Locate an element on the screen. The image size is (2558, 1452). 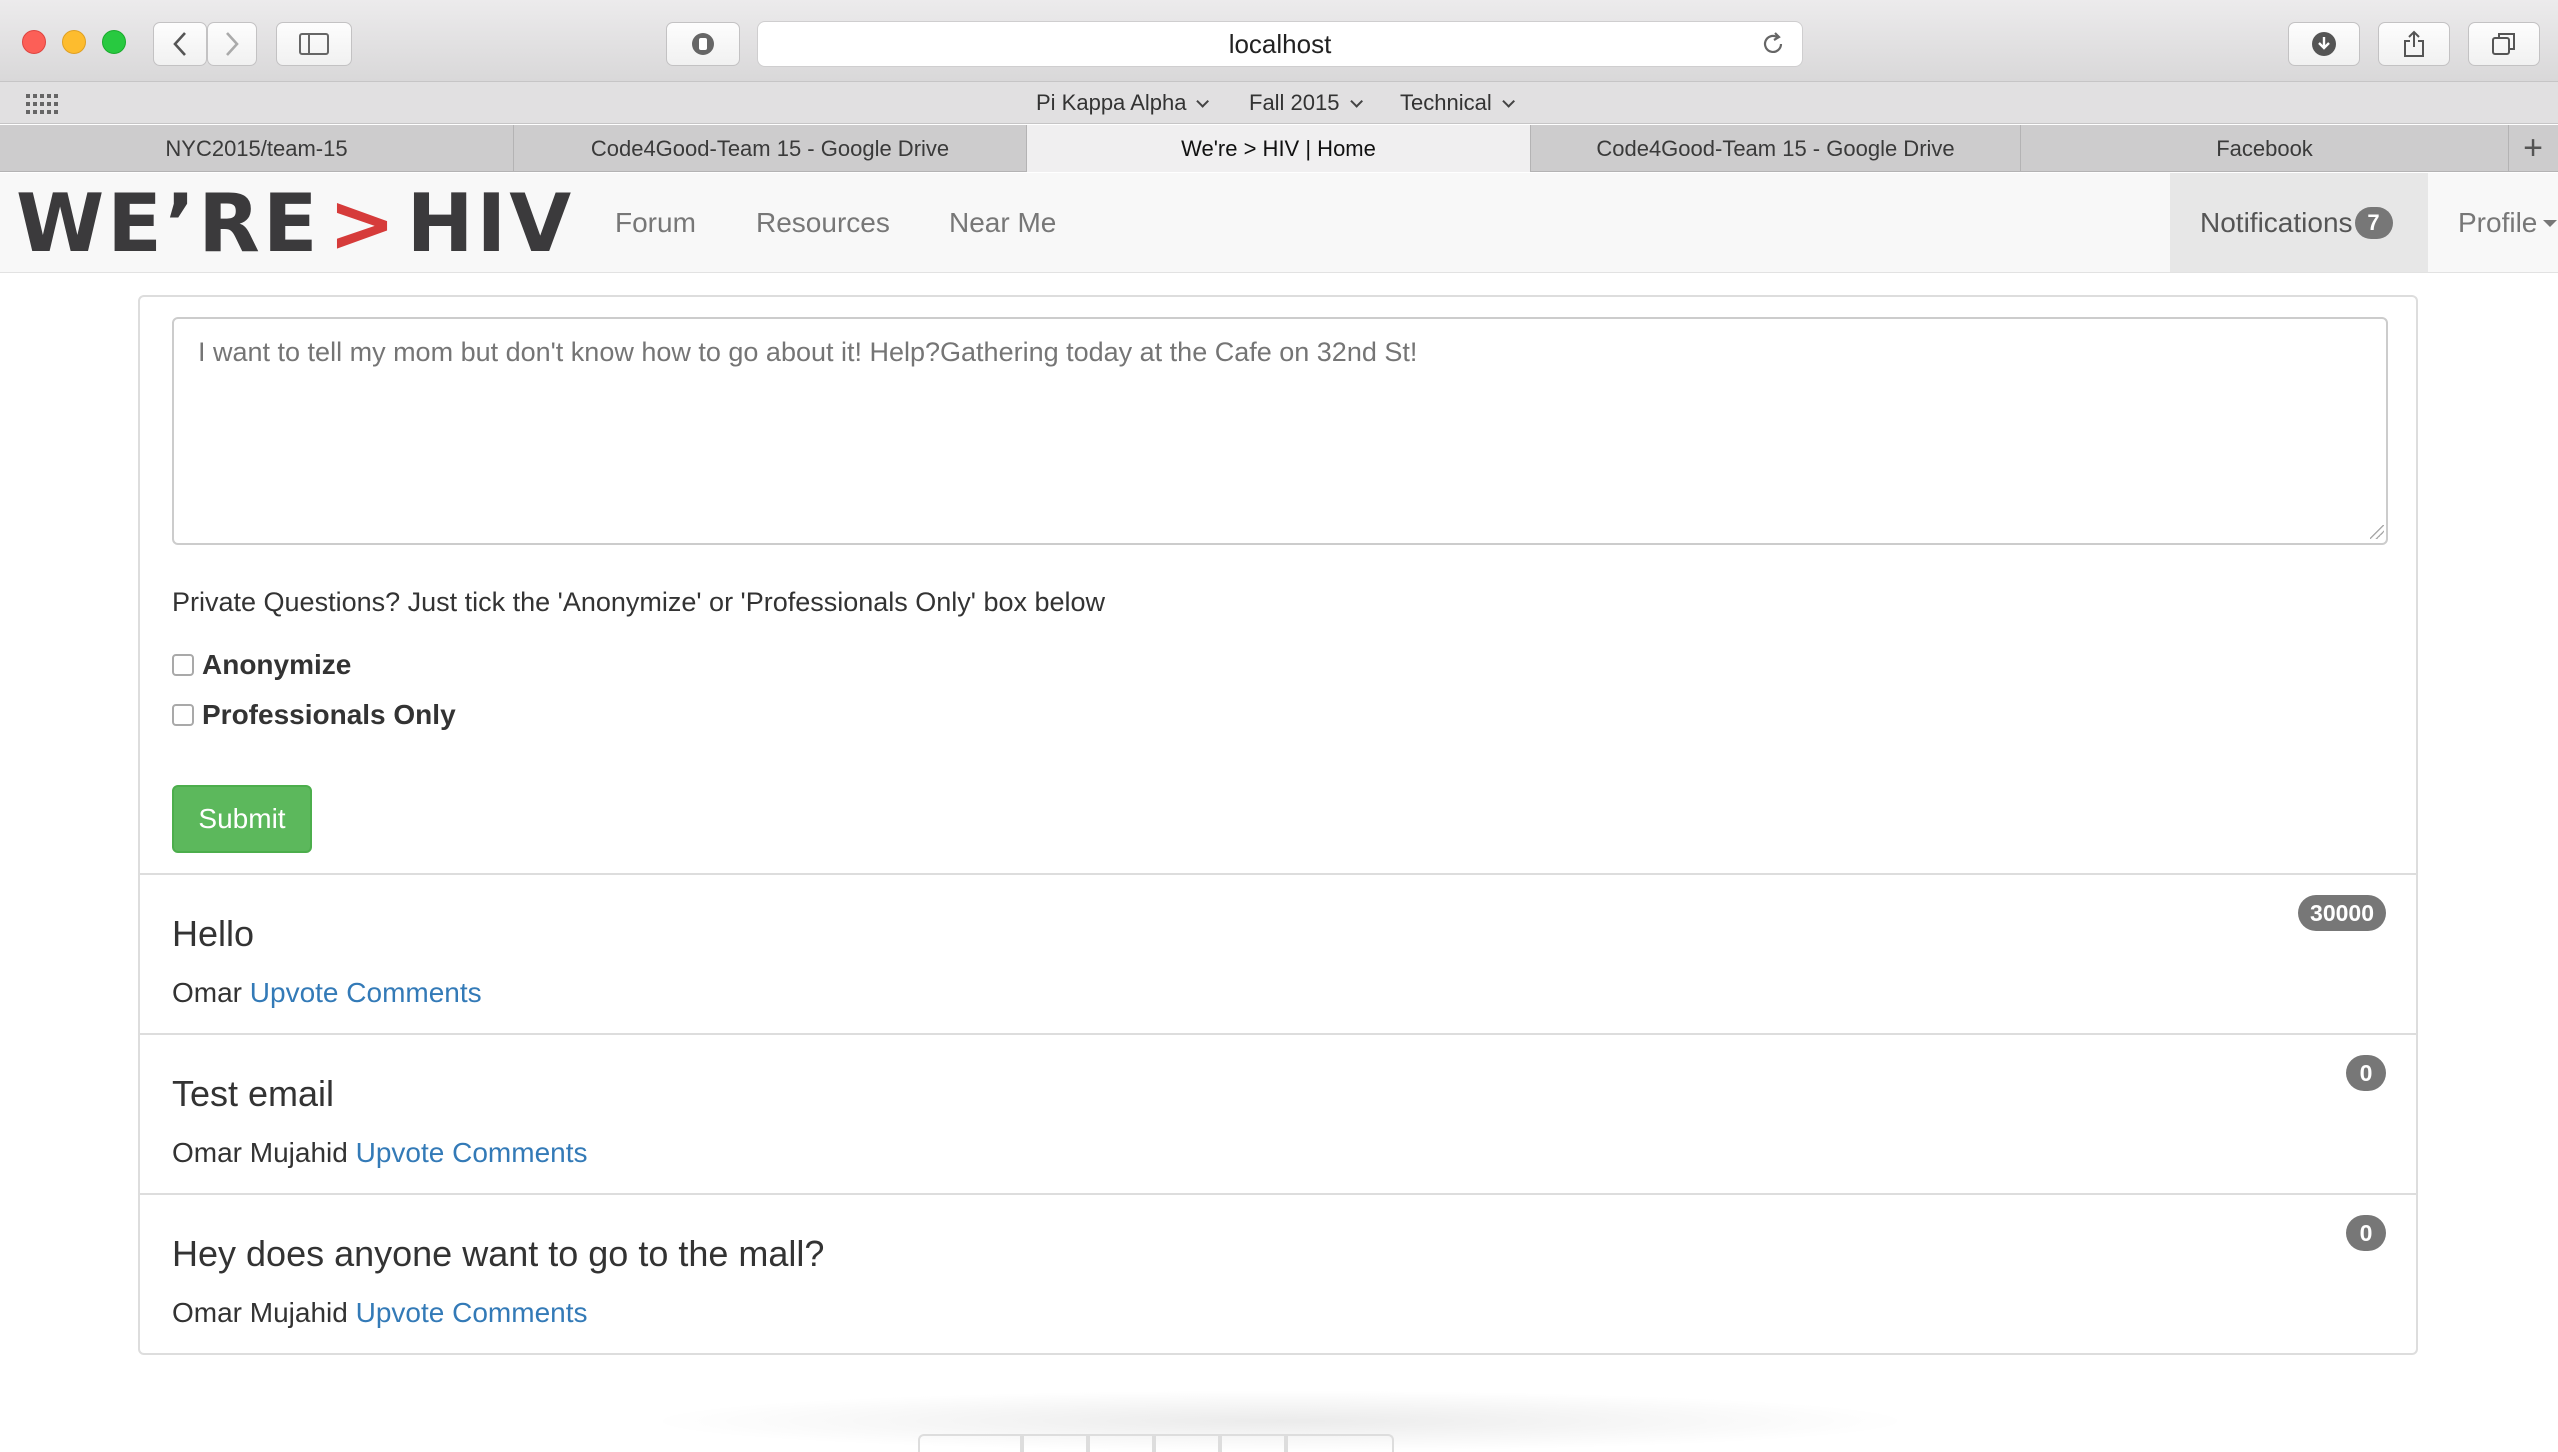
browser-toolbar: localhost is located at coordinates (1279, 41).